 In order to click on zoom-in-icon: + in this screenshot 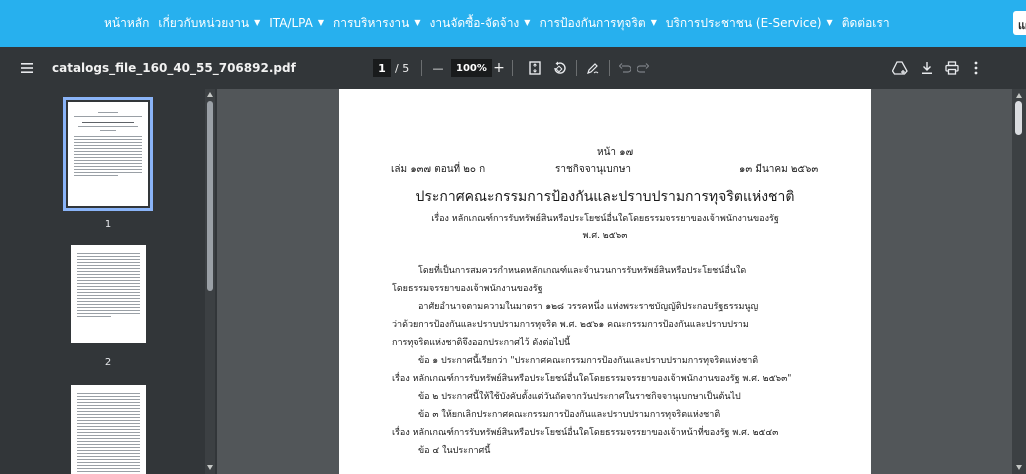, I will do `click(499, 68)`.